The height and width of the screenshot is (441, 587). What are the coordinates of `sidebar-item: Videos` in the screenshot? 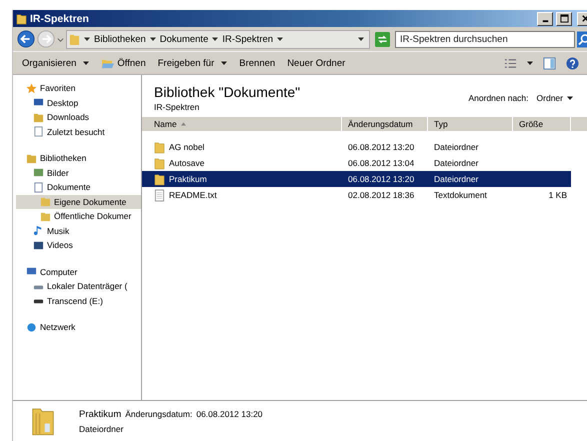 It's located at (77, 245).